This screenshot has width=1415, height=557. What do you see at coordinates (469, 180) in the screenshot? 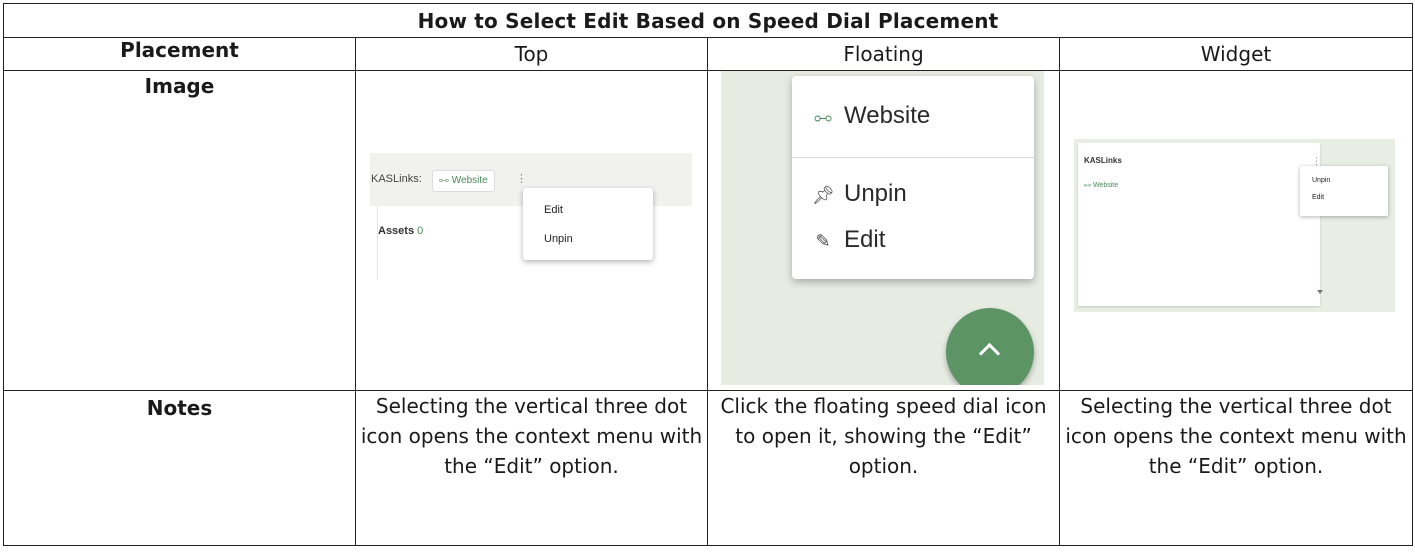
I see `website-chip-label: Website` at bounding box center [469, 180].